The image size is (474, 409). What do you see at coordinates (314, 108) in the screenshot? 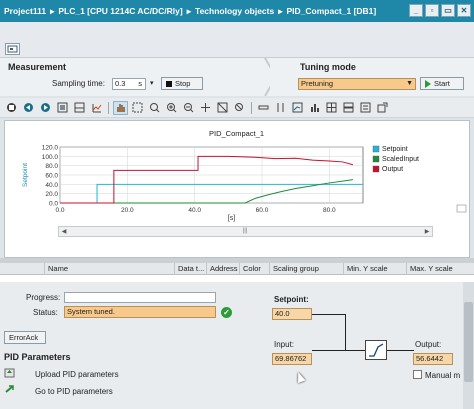
I see `bar-chart-icon` at bounding box center [314, 108].